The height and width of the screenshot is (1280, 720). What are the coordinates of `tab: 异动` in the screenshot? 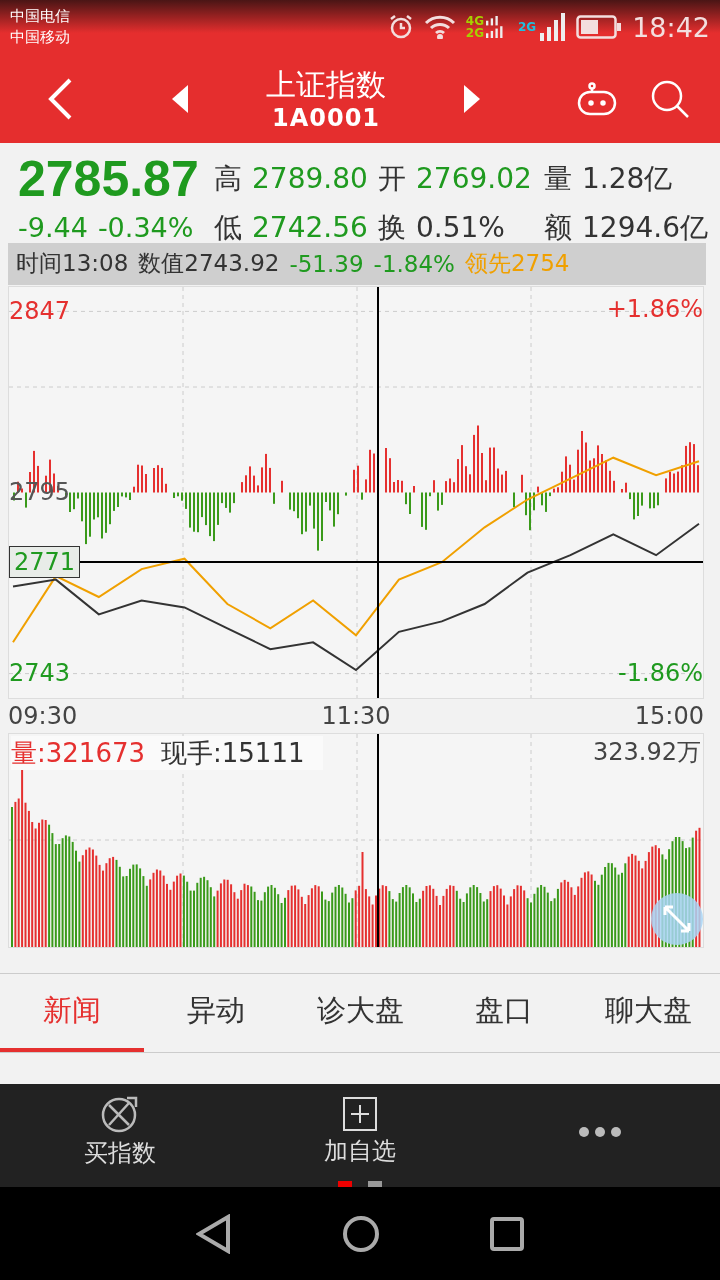 It's located at (216, 1013).